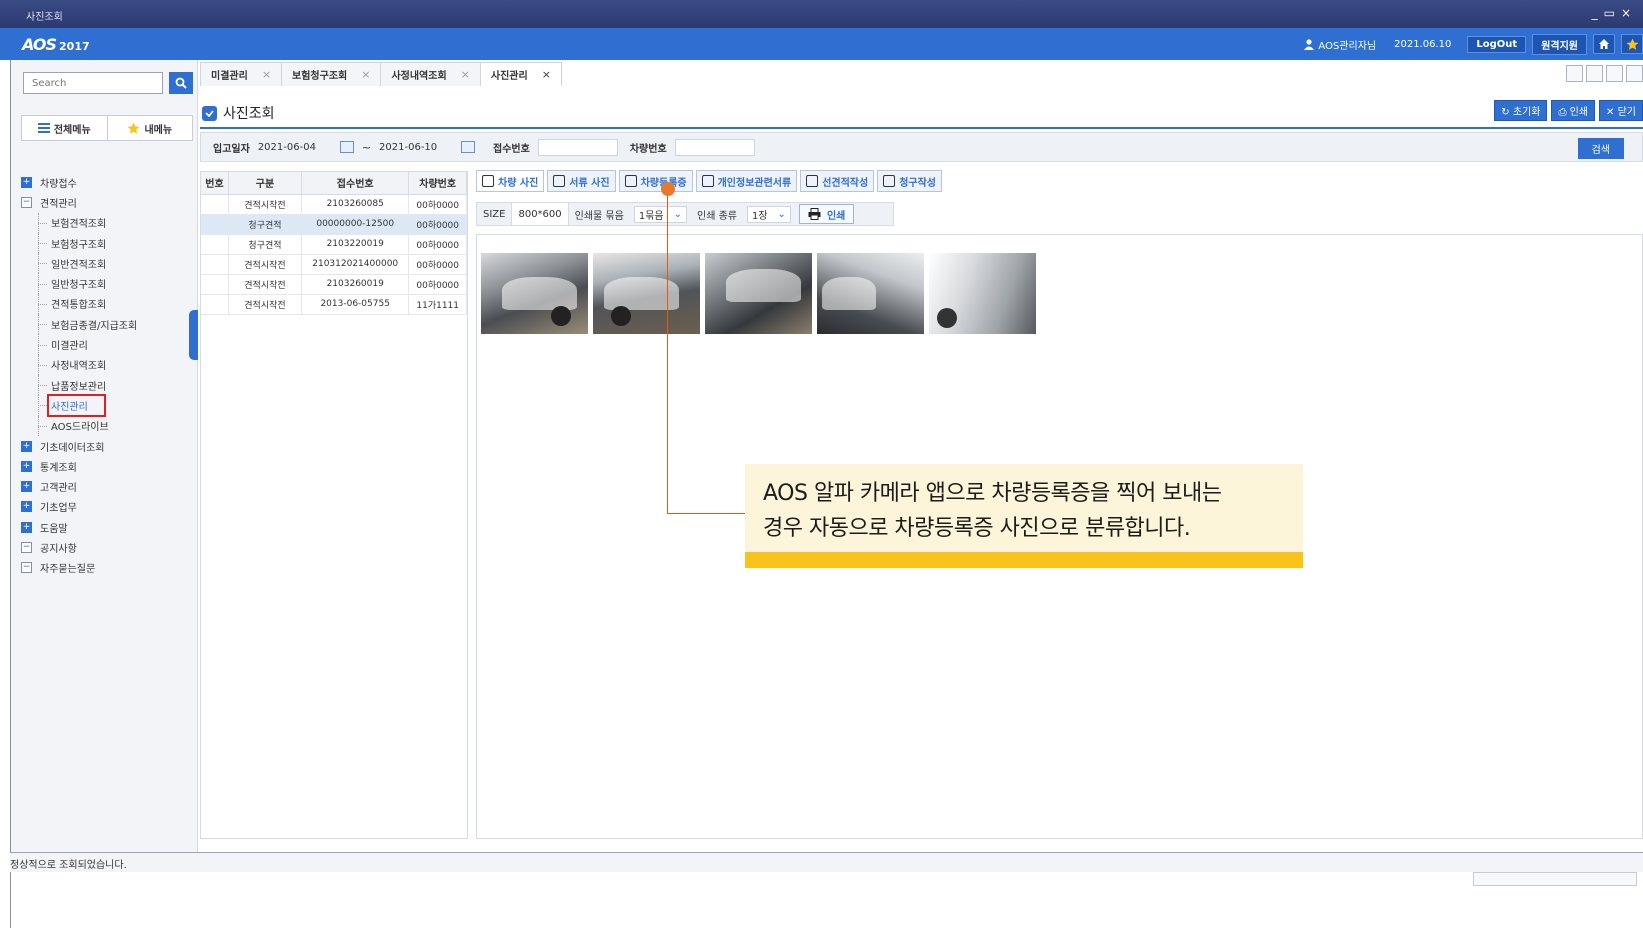 The width and height of the screenshot is (1643, 928). Describe the element at coordinates (320, 76) in the screenshot. I see `document-tab-label: 보험청구조회` at that location.